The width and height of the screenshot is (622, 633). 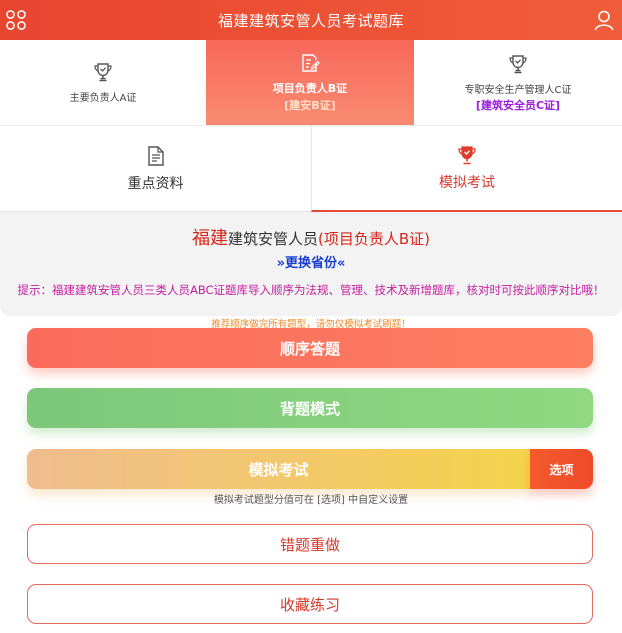 What do you see at coordinates (209, 238) in the screenshot?
I see `province-name: 福建` at bounding box center [209, 238].